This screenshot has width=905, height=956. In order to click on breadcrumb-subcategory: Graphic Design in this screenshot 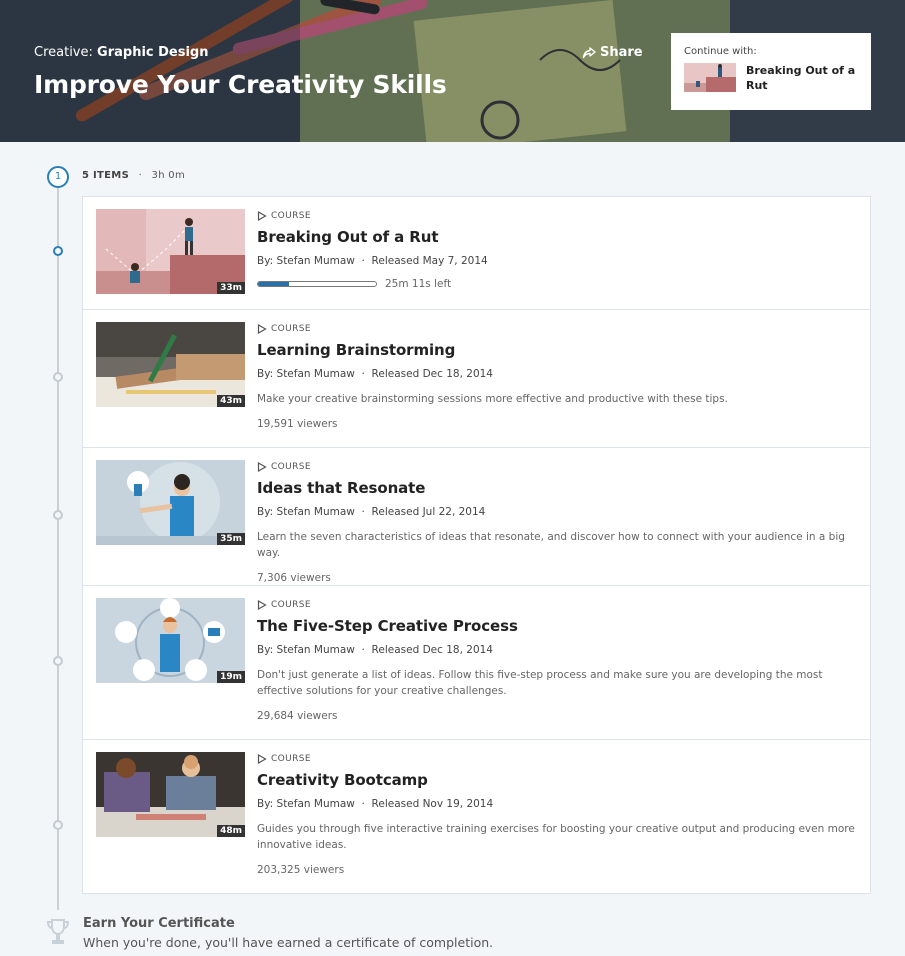, I will do `click(152, 52)`.